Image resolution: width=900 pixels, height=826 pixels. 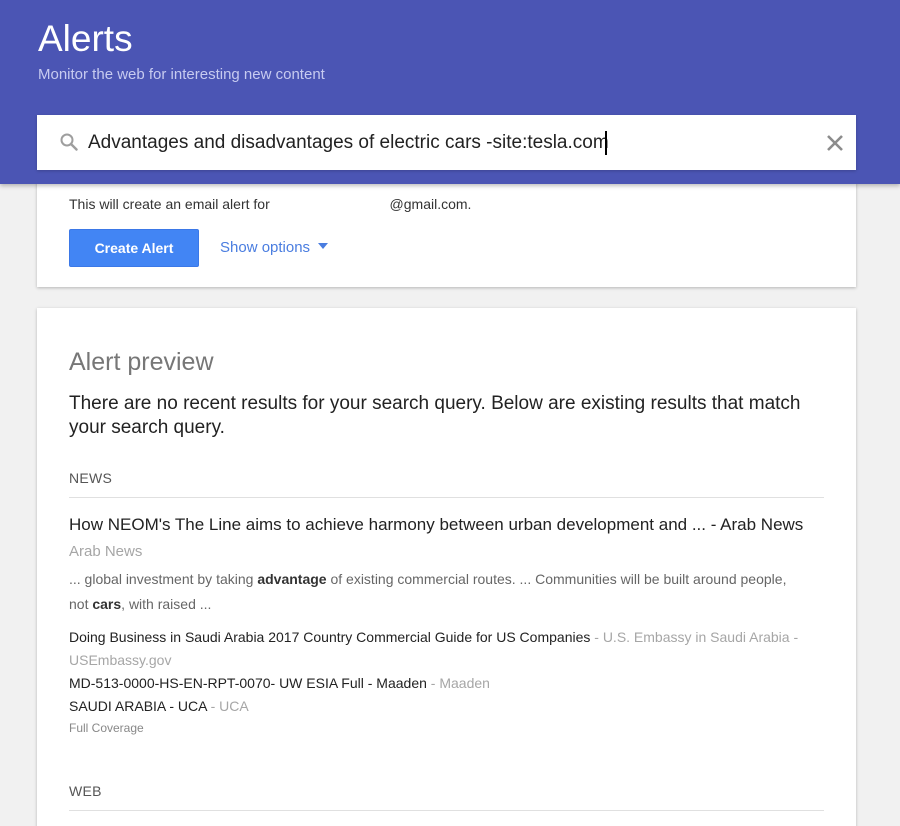 I want to click on create-alert-button: Create Alert, so click(x=134, y=248).